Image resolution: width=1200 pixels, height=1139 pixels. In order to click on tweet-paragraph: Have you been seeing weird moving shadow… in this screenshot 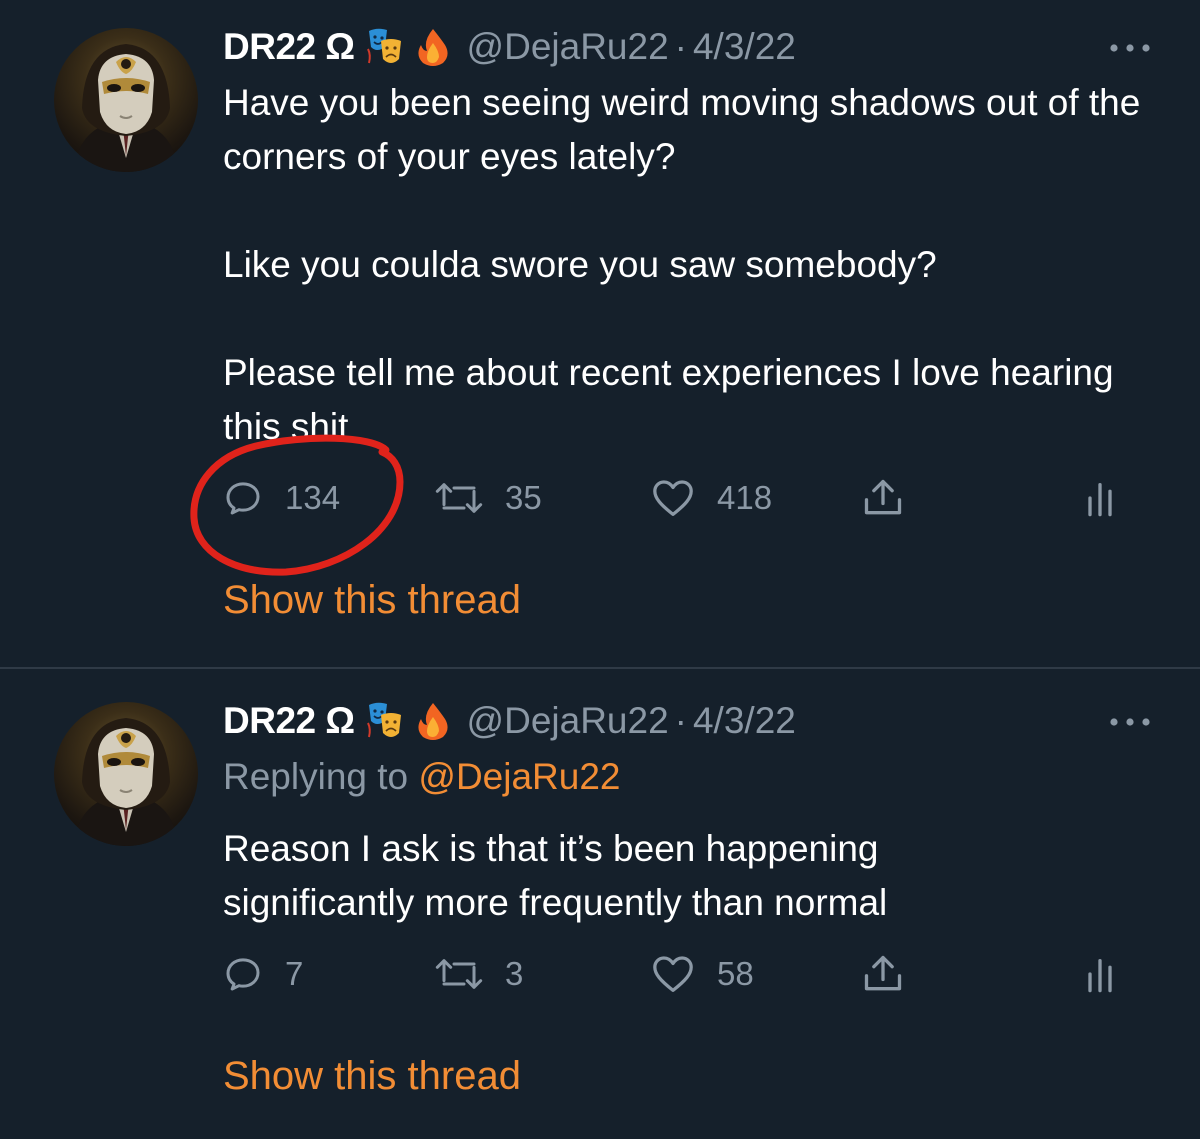, I will do `click(682, 129)`.